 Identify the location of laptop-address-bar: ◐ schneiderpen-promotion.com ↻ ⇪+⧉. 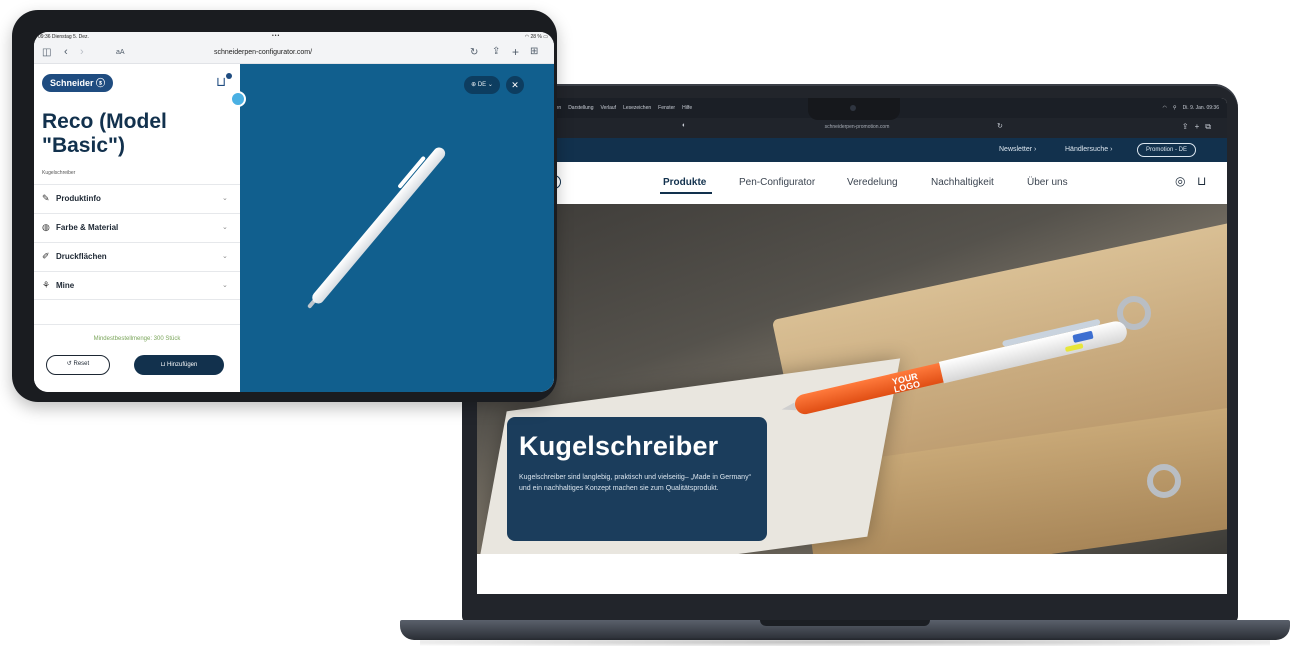
(852, 128).